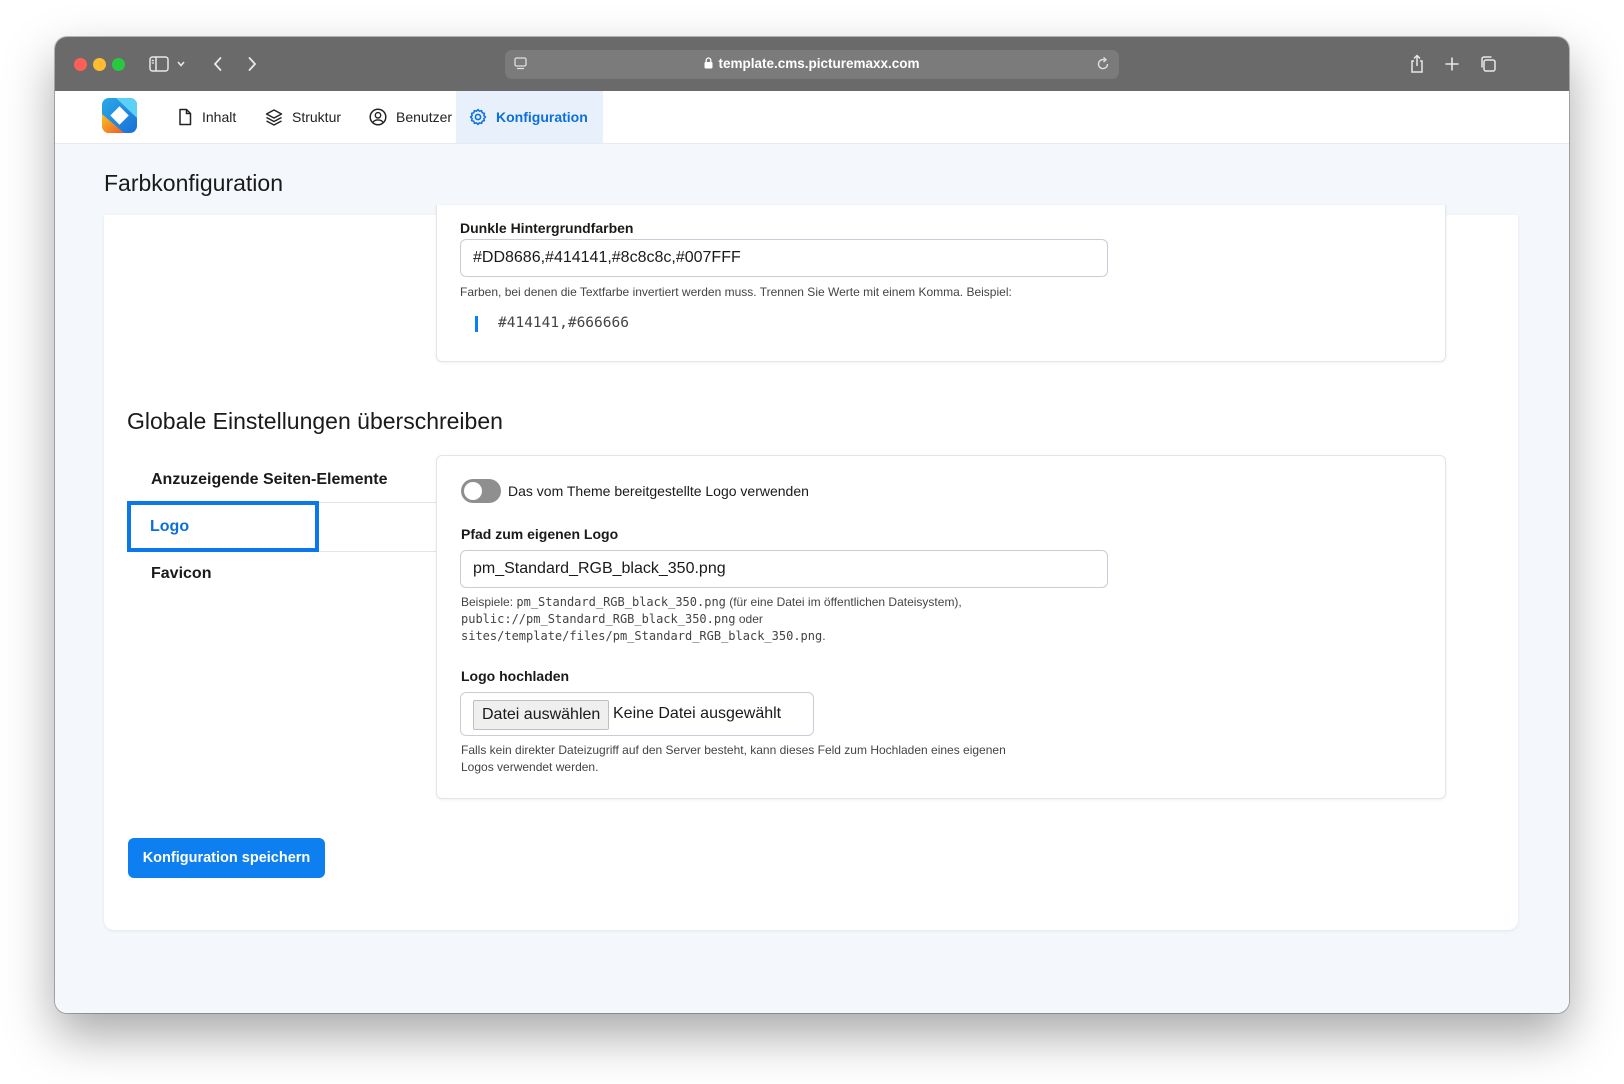 This screenshot has height=1084, width=1624. I want to click on browser-toolbar: template.cms.picturemaxx.com, so click(812, 64).